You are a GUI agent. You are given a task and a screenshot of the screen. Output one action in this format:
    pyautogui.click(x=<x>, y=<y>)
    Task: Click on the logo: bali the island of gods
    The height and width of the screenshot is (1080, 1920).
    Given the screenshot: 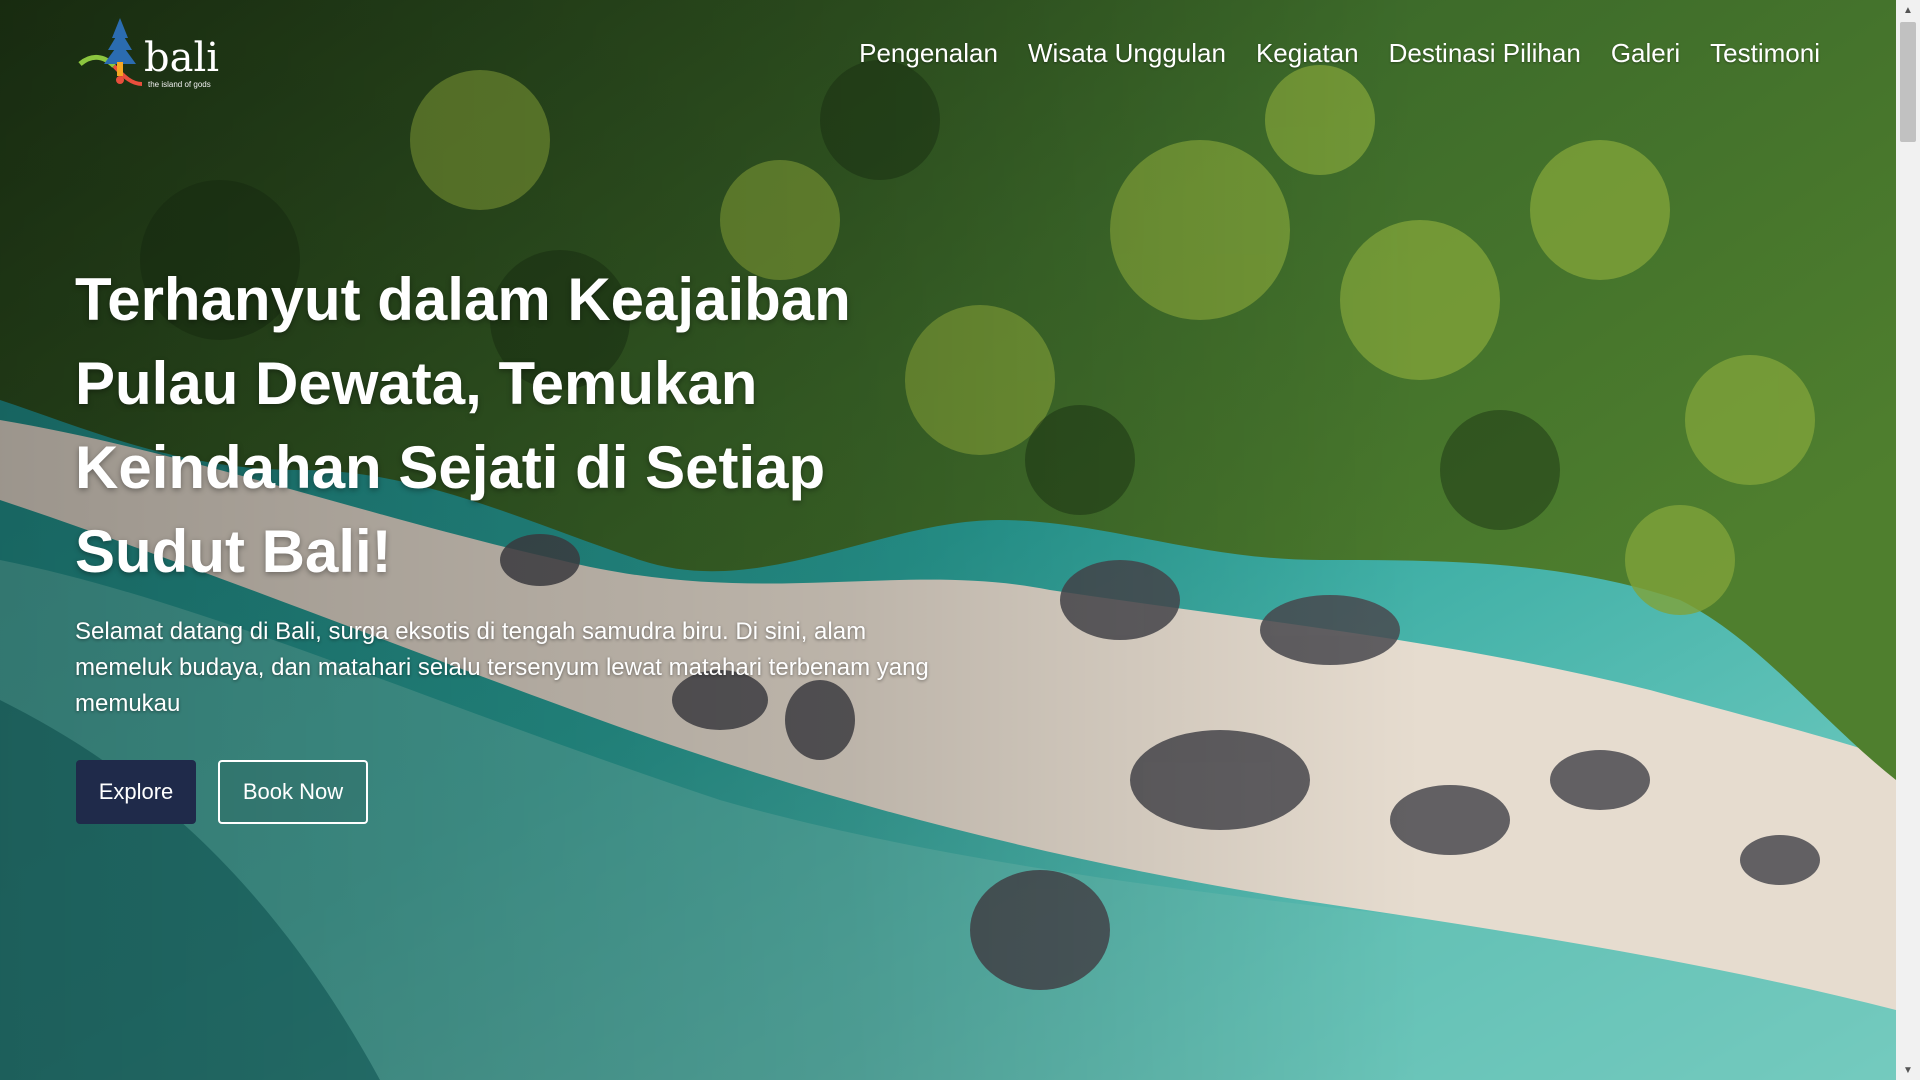 What is the action you would take?
    pyautogui.click(x=149, y=54)
    